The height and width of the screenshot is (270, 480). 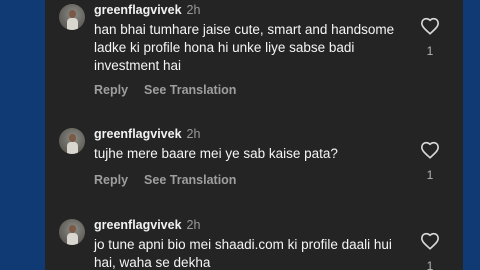 I want to click on comment-text: tujhe mere baare mei ye sab kaise pata?, so click(x=216, y=153).